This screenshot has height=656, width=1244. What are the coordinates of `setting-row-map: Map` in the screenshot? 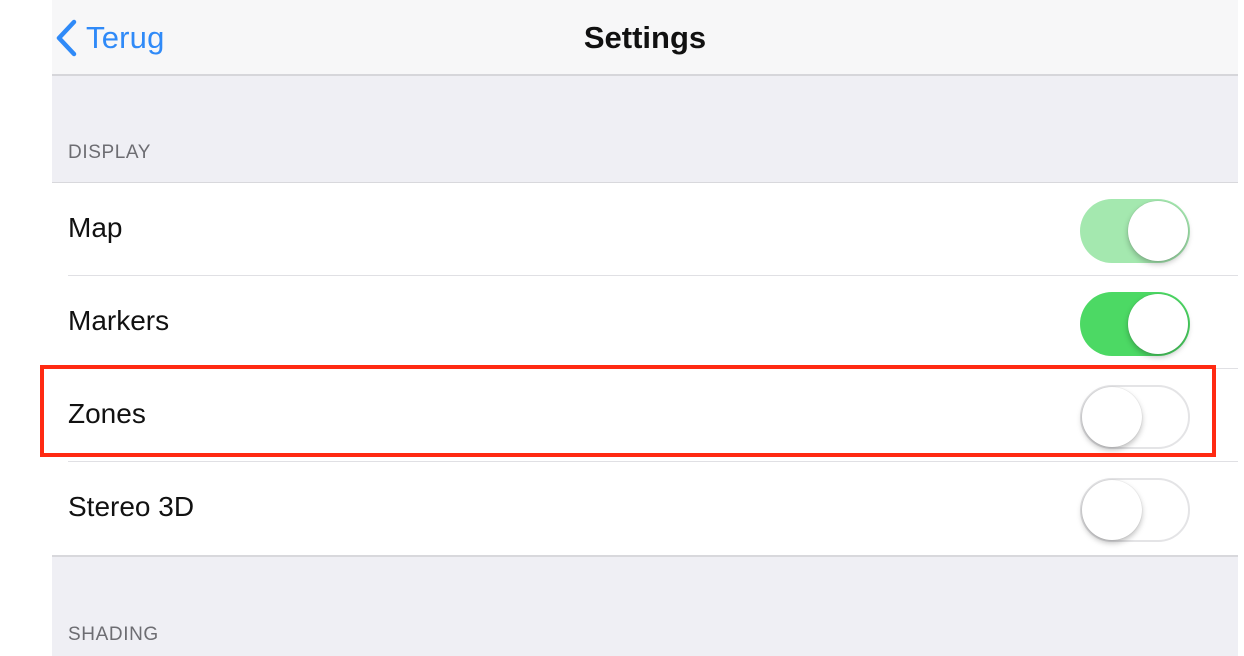 It's located at (645, 229).